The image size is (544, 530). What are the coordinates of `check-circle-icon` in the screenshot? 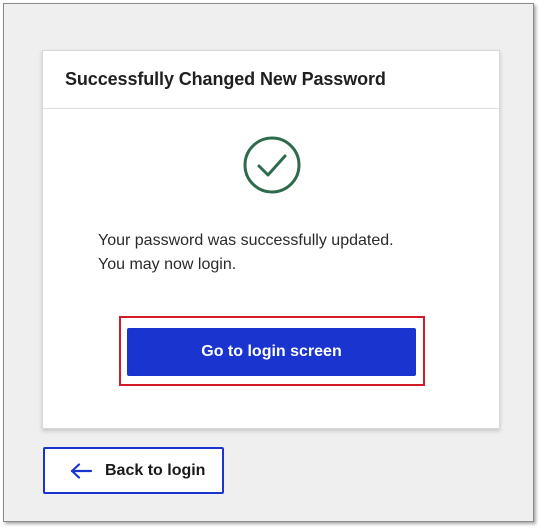 It's located at (272, 165).